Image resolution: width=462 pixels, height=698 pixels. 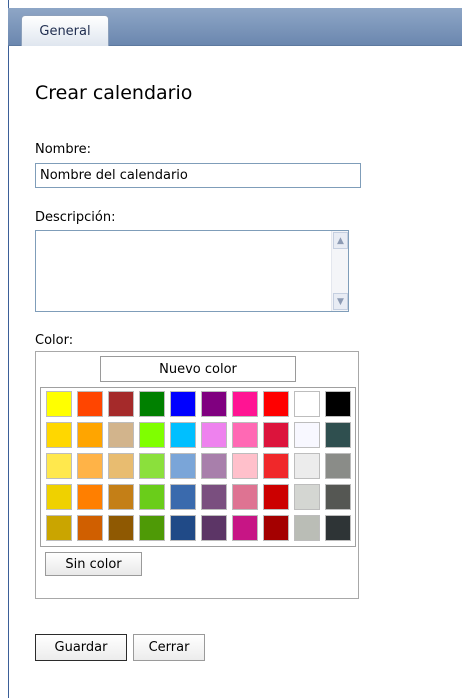 I want to click on page-title: Crear calendario, so click(x=114, y=93).